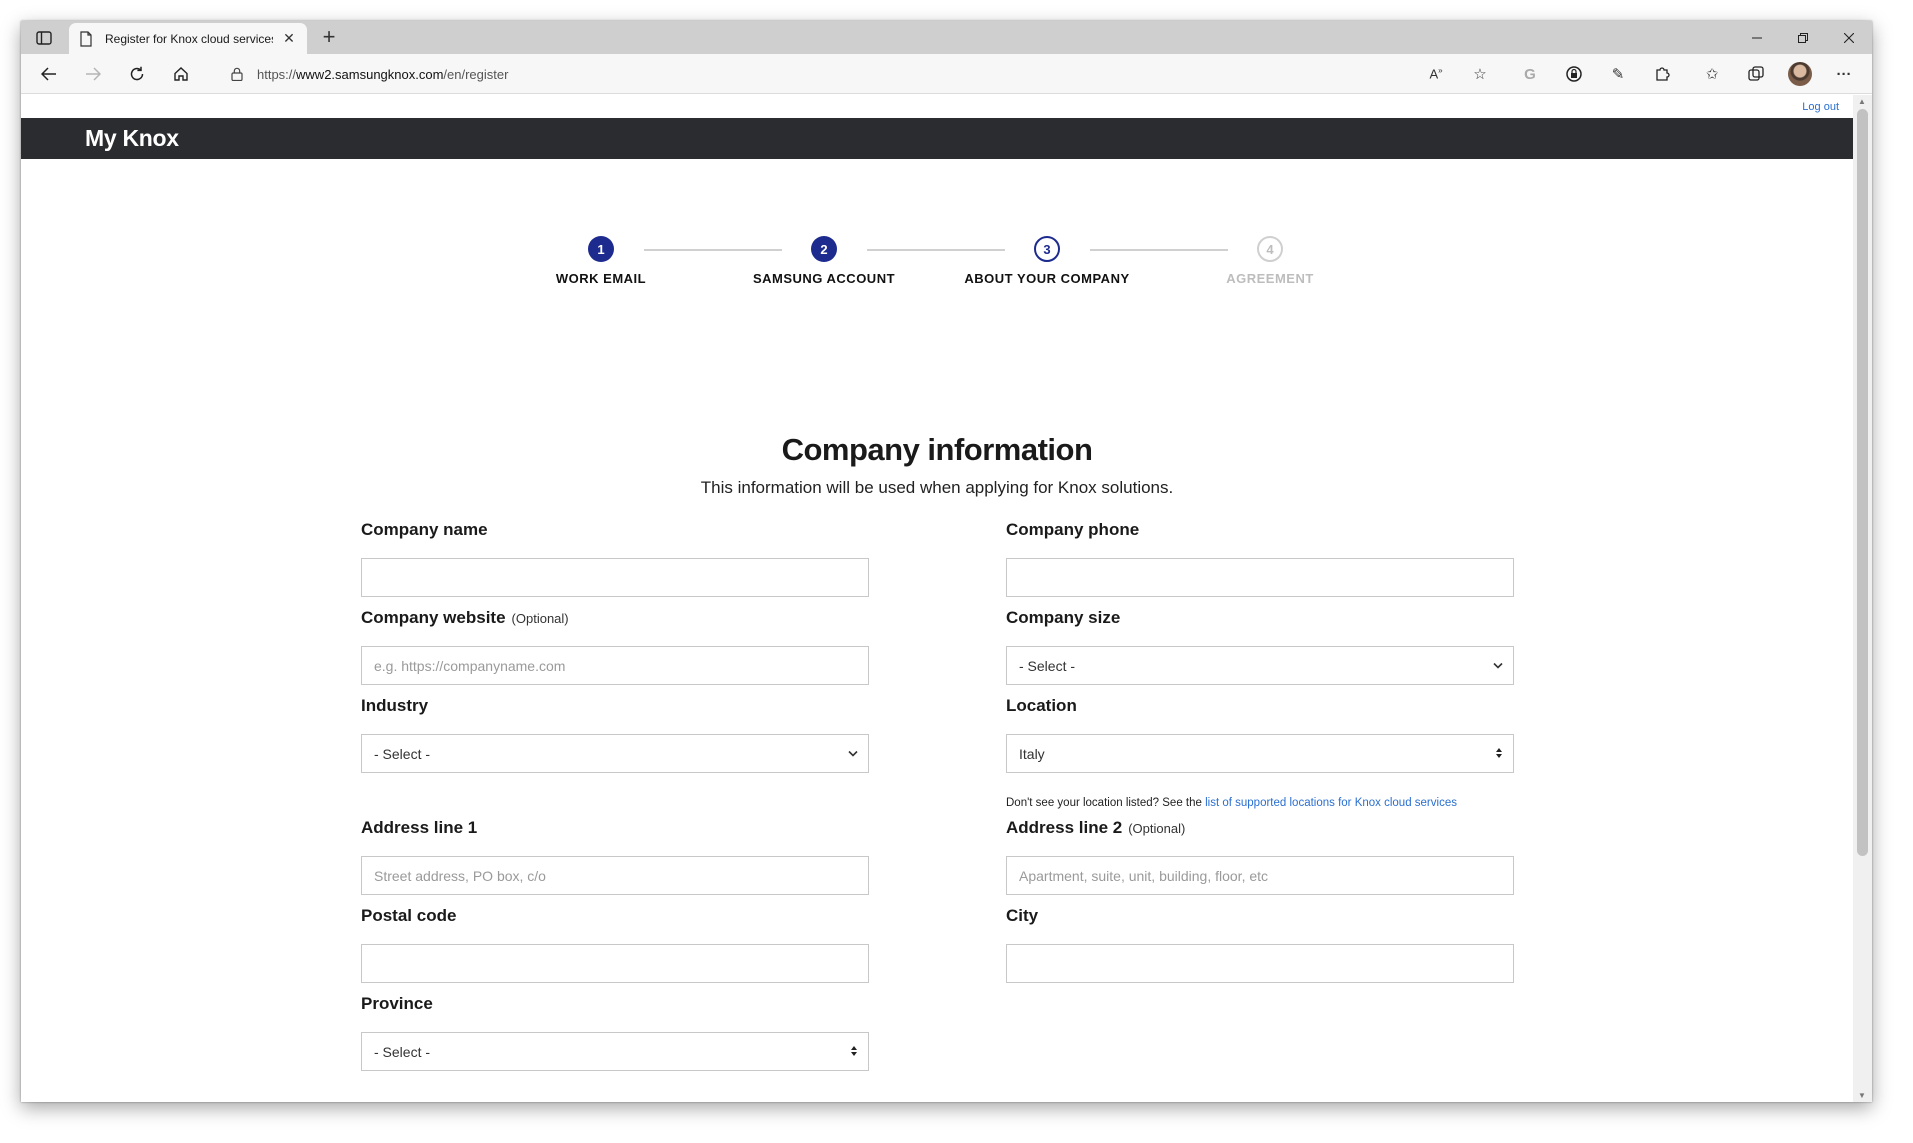 This screenshot has height=1143, width=1913. I want to click on address-bar: https://www2.samsungknox.com/en/register, so click(856, 74).